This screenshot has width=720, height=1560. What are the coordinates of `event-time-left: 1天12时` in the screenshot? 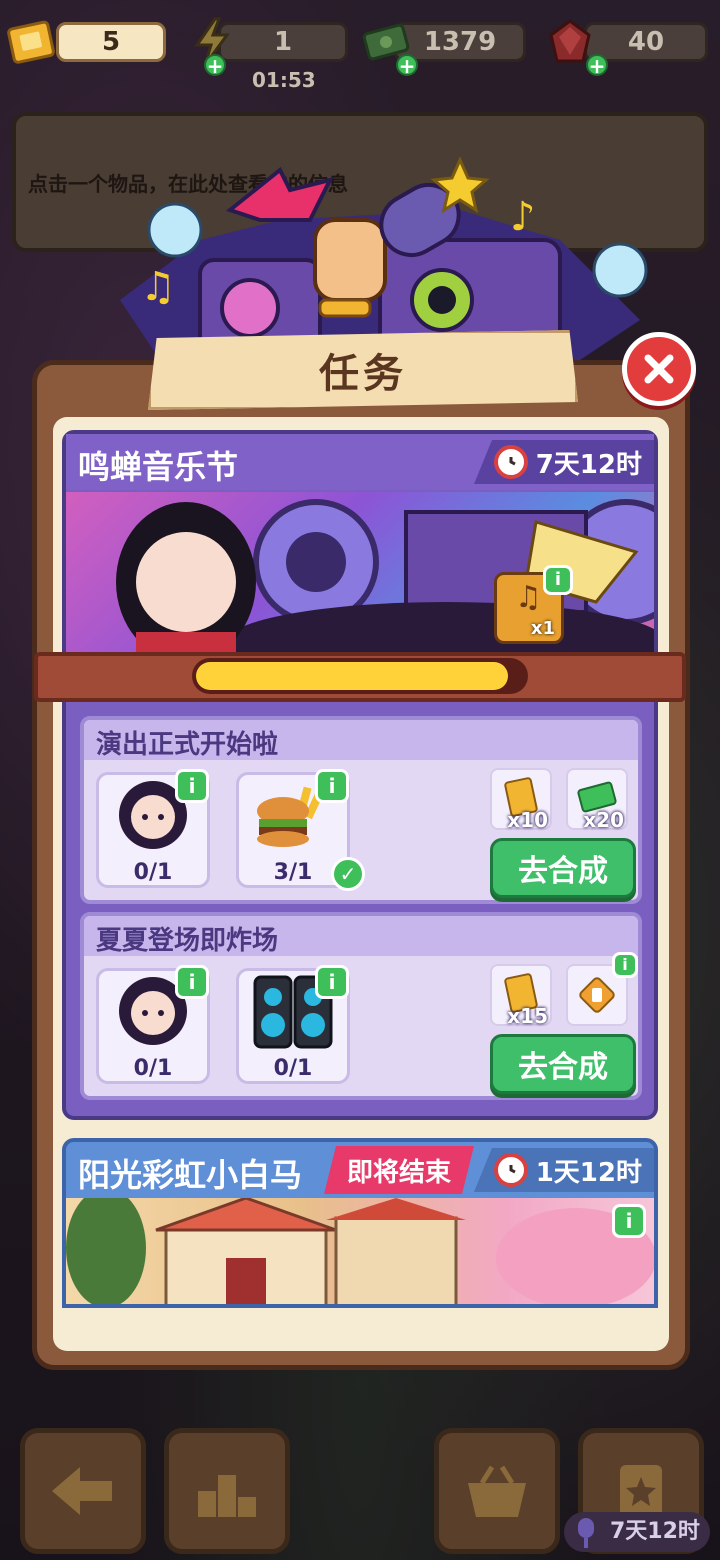 It's located at (588, 1172).